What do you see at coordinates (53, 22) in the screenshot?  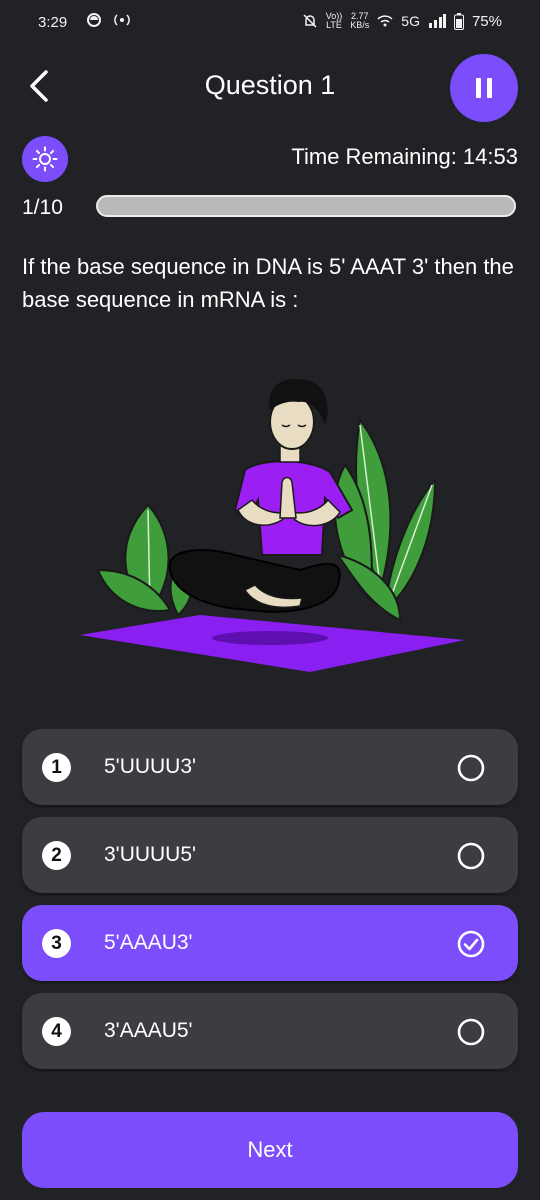 I see `status-time: 3:29` at bounding box center [53, 22].